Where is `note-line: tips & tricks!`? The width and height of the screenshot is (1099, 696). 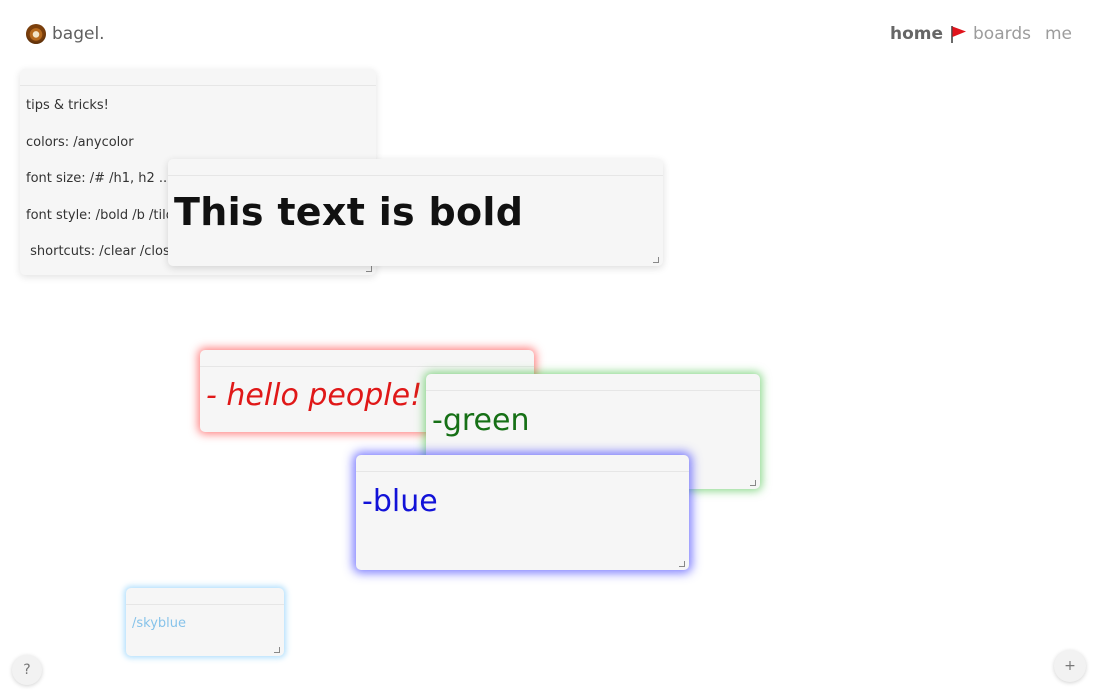
note-line: tips & tricks! is located at coordinates (67, 105).